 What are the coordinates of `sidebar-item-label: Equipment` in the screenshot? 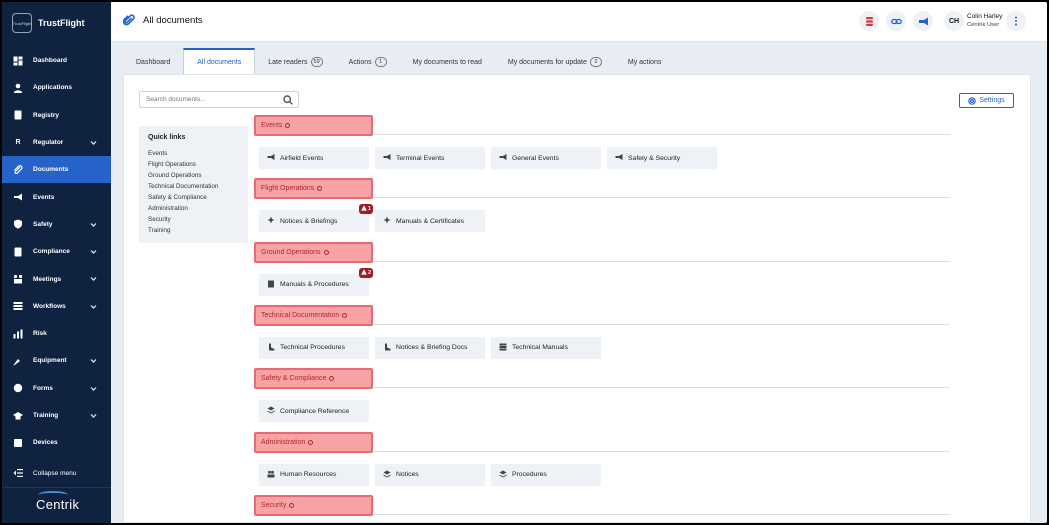 It's located at (50, 361).